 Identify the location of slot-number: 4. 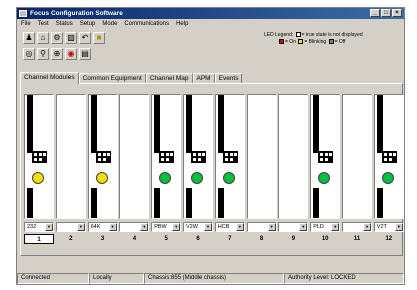
(134, 239).